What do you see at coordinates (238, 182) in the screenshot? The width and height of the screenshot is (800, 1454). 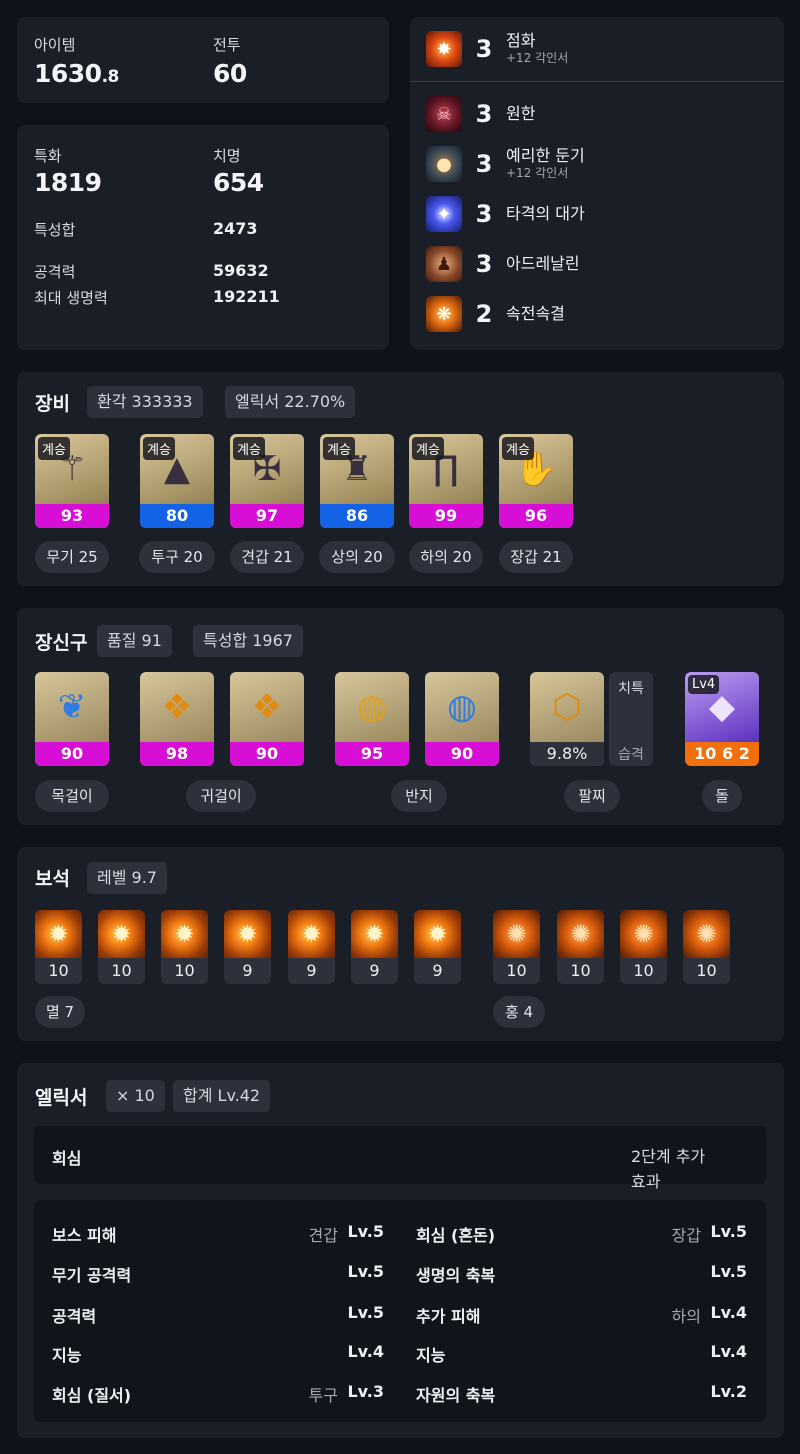 I see `crit-value: 654` at bounding box center [238, 182].